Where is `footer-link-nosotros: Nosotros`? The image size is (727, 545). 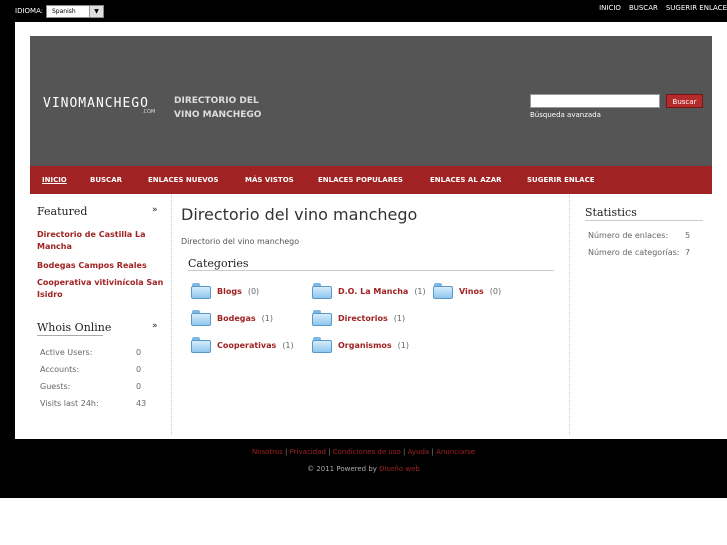 footer-link-nosotros: Nosotros is located at coordinates (267, 452).